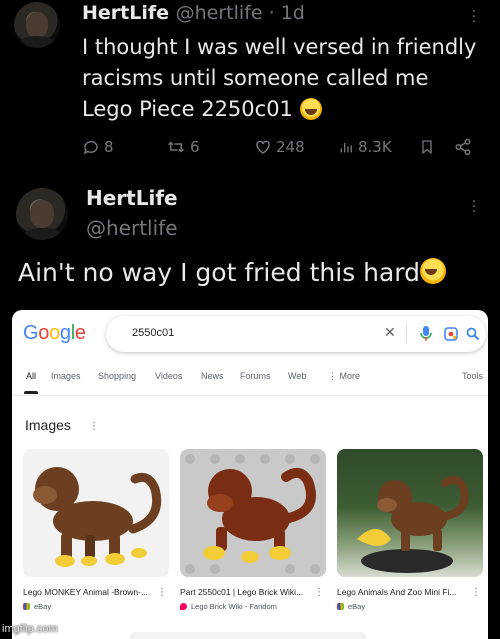 This screenshot has width=500, height=639. Describe the element at coordinates (31, 392) in the screenshot. I see `active-tab-underline` at that location.